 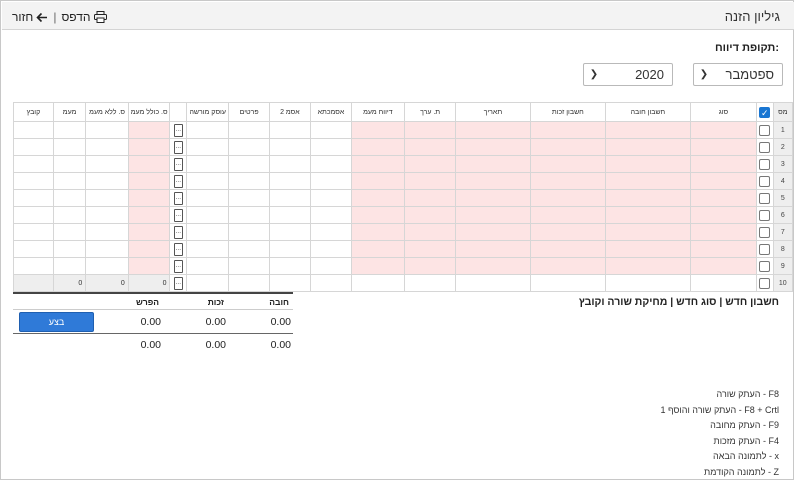 What do you see at coordinates (84, 17) in the screenshot?
I see `print-button: הדפס` at bounding box center [84, 17].